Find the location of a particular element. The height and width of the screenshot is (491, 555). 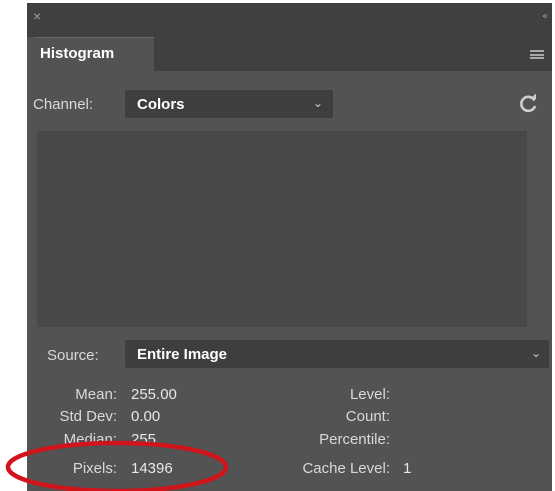

refresh-icon is located at coordinates (528, 104).